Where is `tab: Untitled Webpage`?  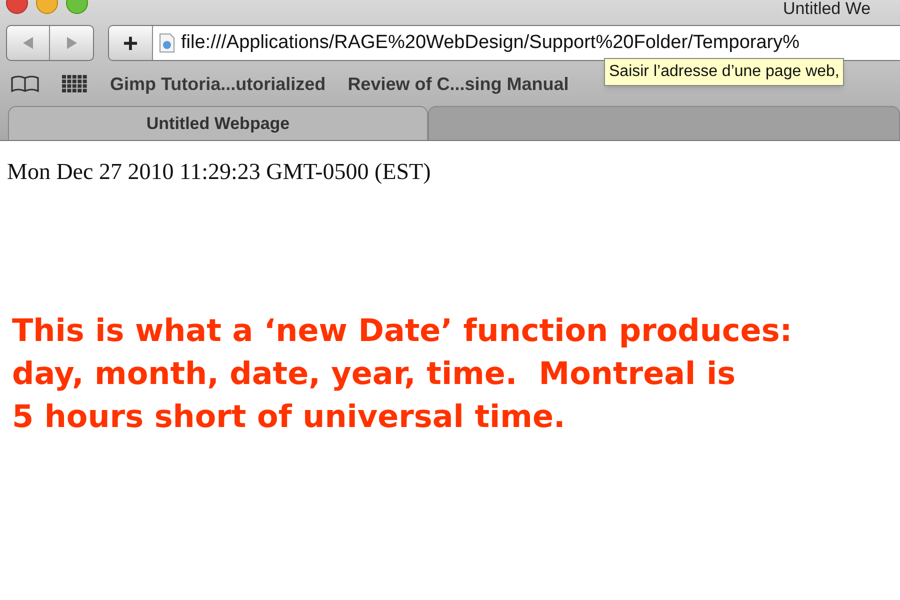
tab: Untitled Webpage is located at coordinates (218, 123).